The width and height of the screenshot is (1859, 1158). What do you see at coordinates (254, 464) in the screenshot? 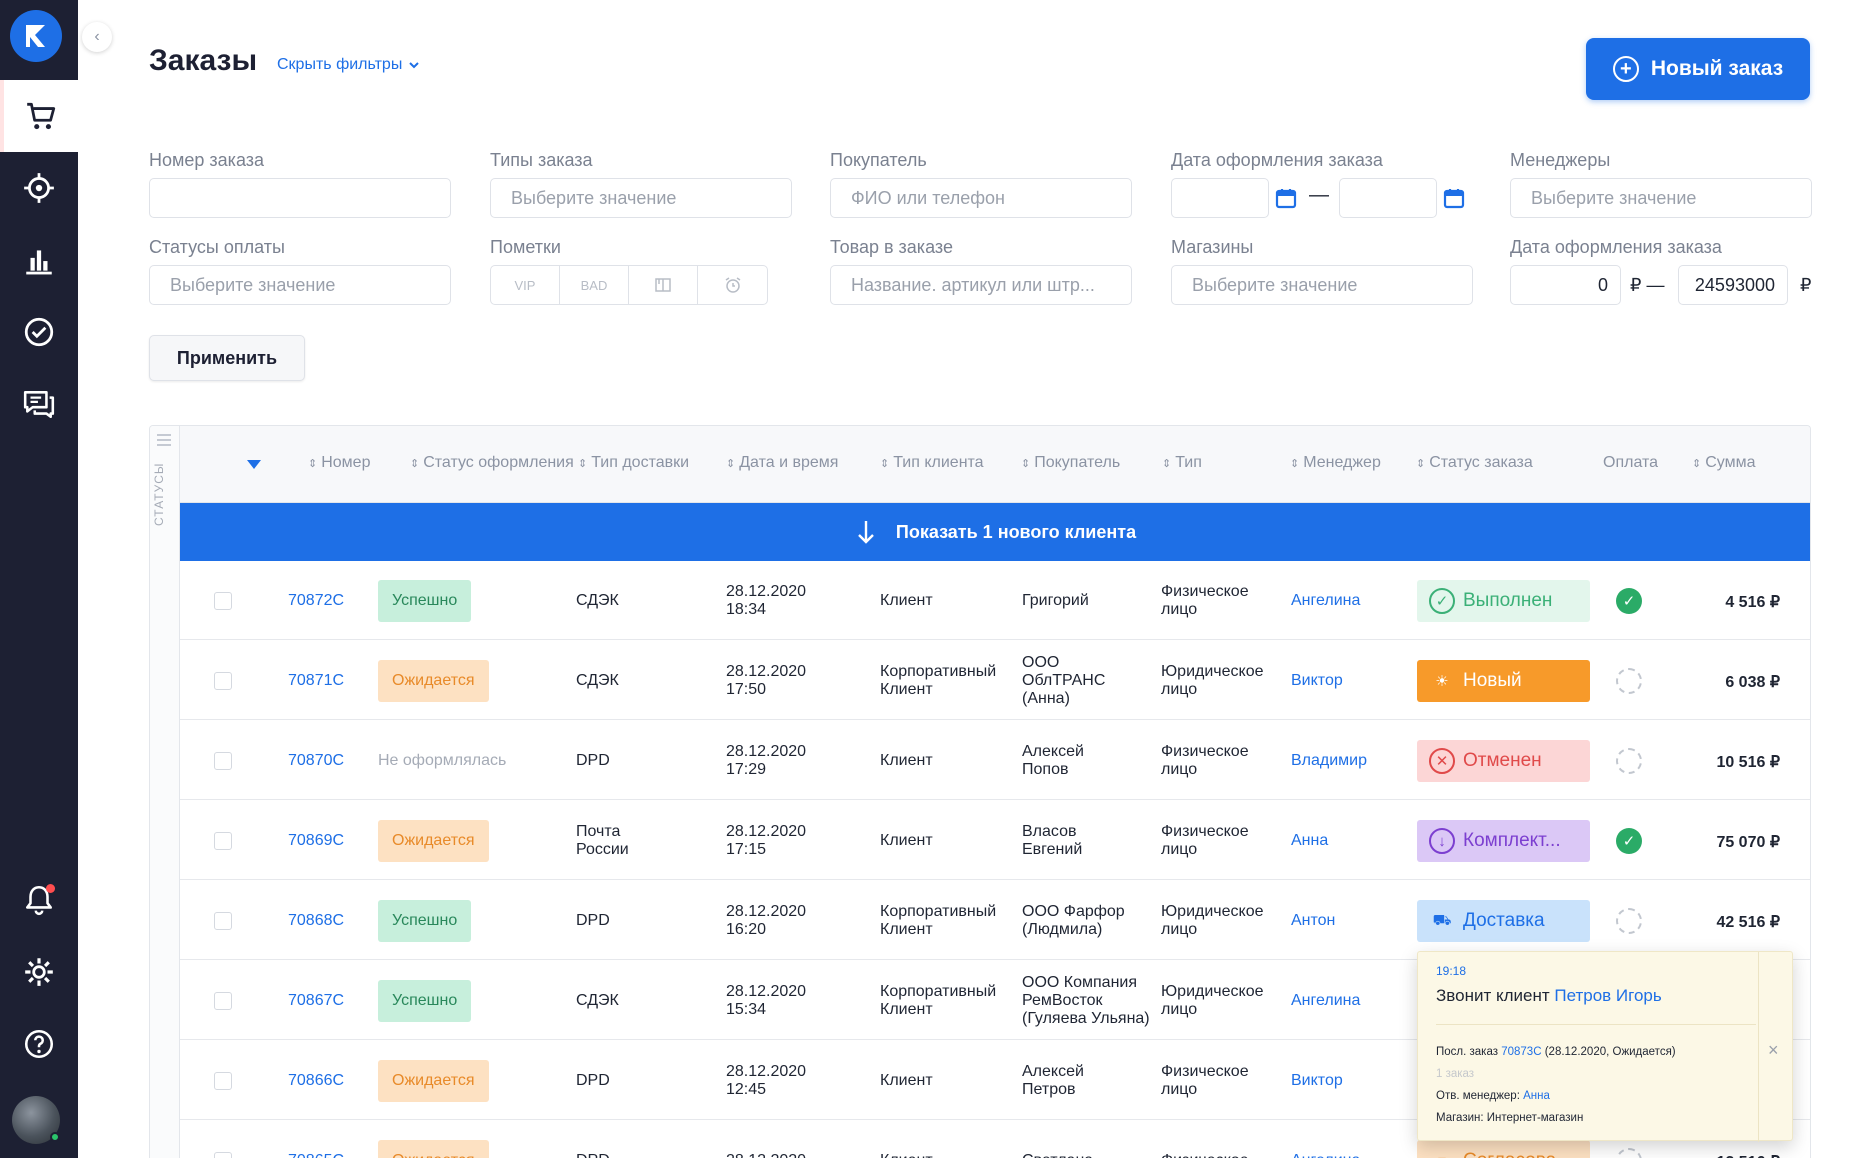
I see `sort-down-icon` at bounding box center [254, 464].